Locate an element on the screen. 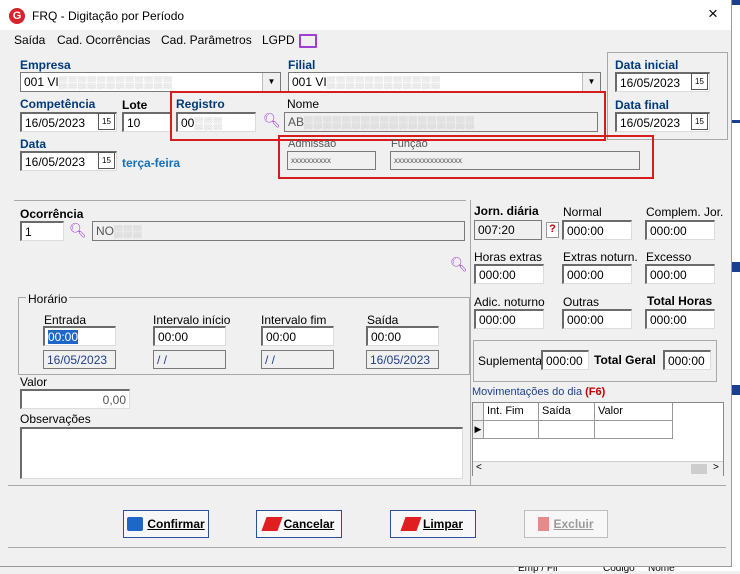  cancelar-button: Cancelar is located at coordinates (299, 524).